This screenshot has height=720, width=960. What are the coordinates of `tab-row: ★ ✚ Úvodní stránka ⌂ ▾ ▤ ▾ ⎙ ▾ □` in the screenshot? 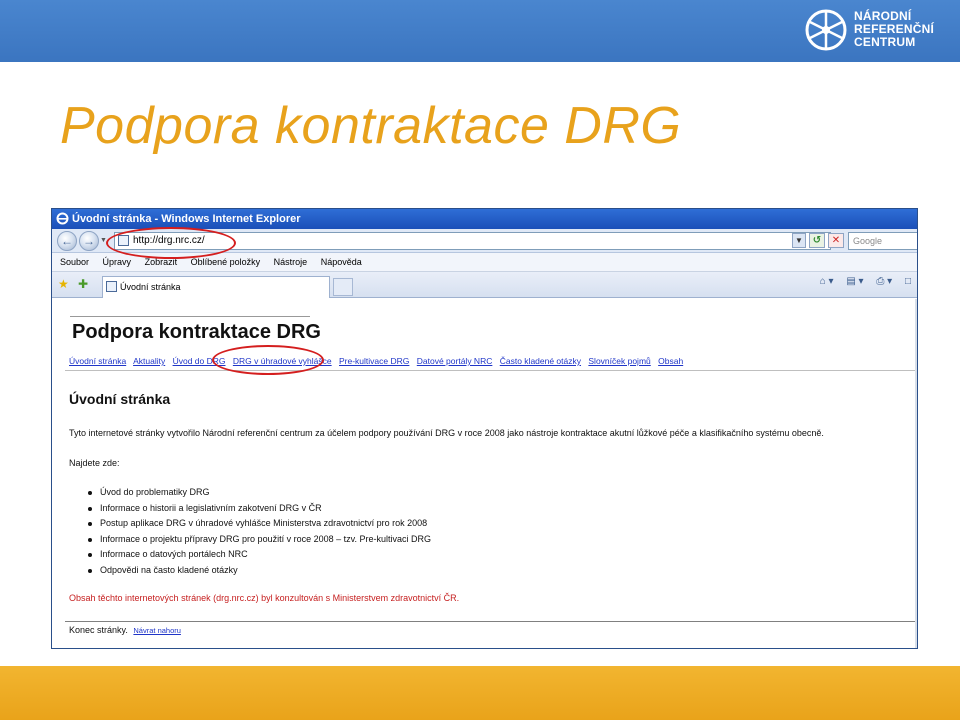 It's located at (484, 285).